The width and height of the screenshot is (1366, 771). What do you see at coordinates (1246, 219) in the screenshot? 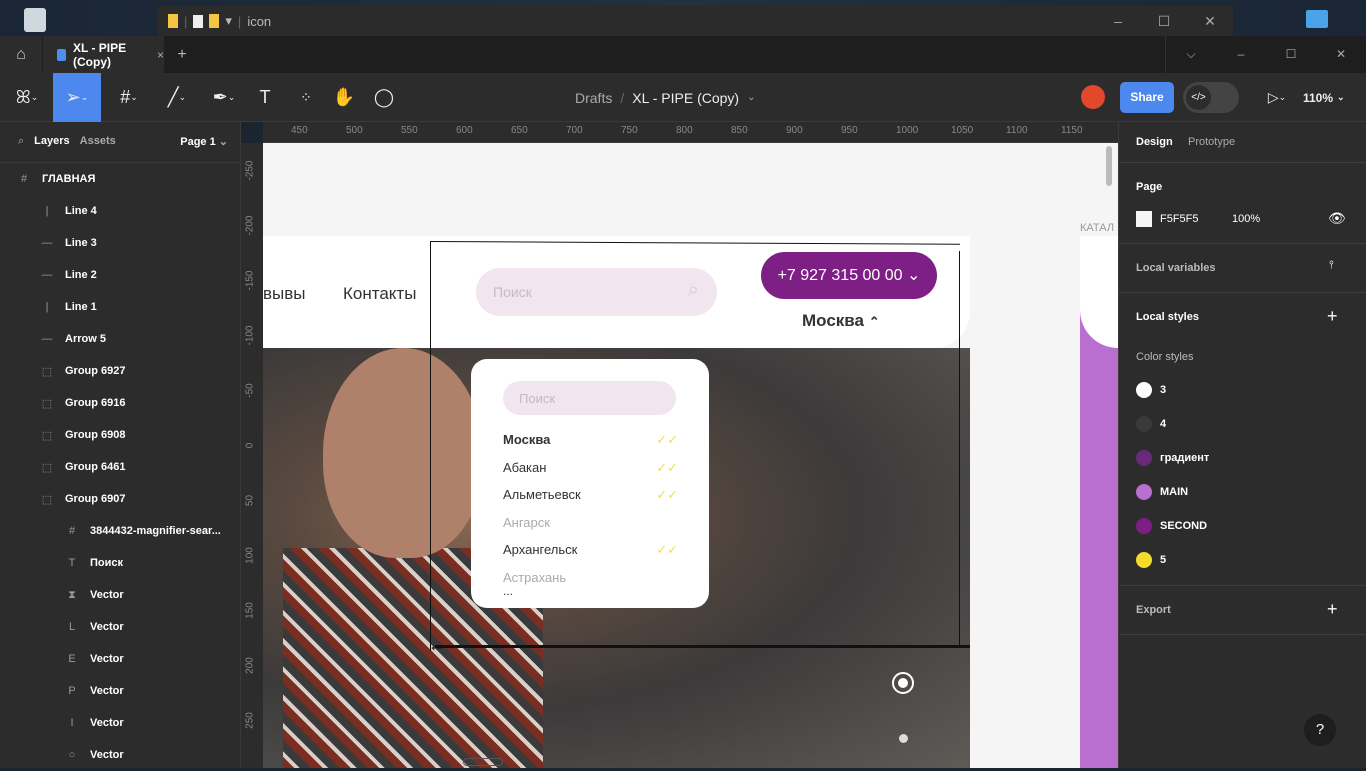
I see `page-opacity-value: 100%` at bounding box center [1246, 219].